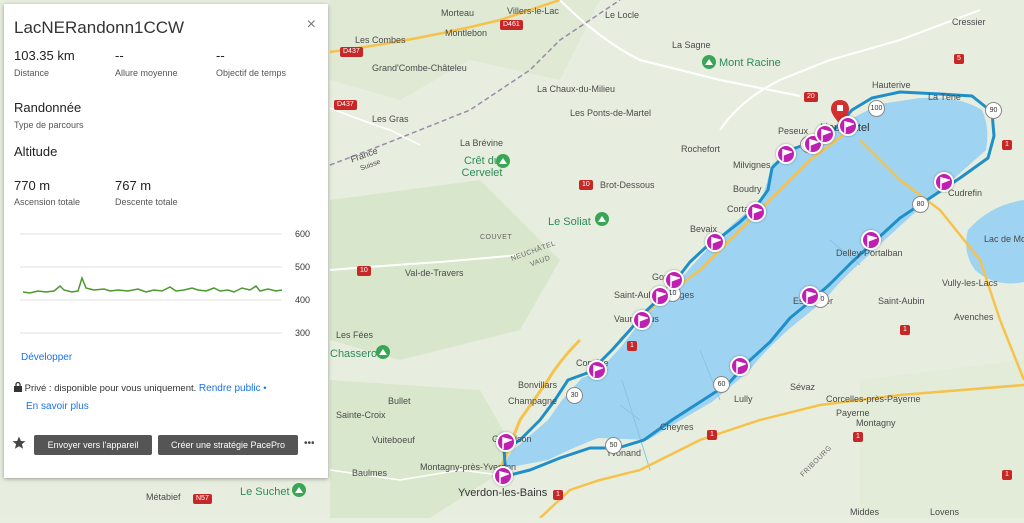 This screenshot has height=523, width=1024. What do you see at coordinates (511, 25) in the screenshot?
I see `road-badge: D461` at bounding box center [511, 25].